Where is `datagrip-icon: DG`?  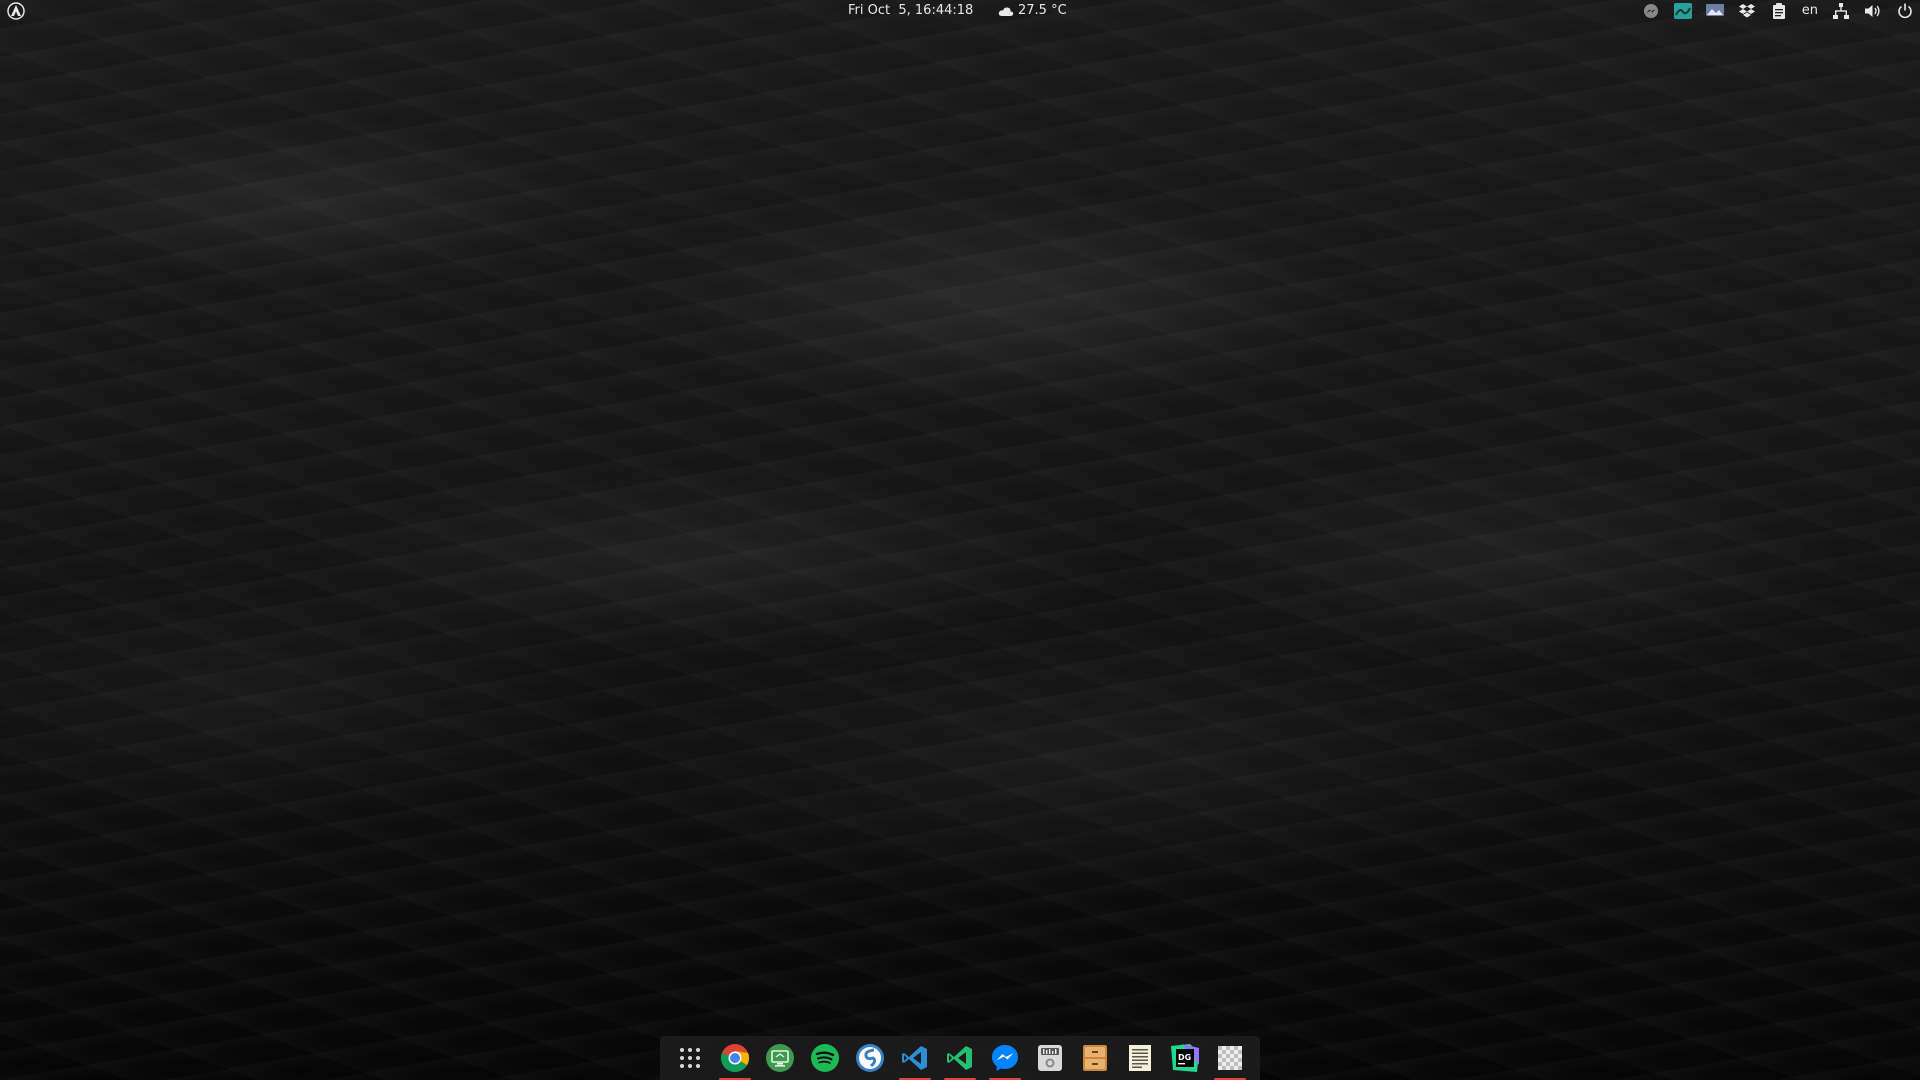
datagrip-icon: DG is located at coordinates (1184, 1058).